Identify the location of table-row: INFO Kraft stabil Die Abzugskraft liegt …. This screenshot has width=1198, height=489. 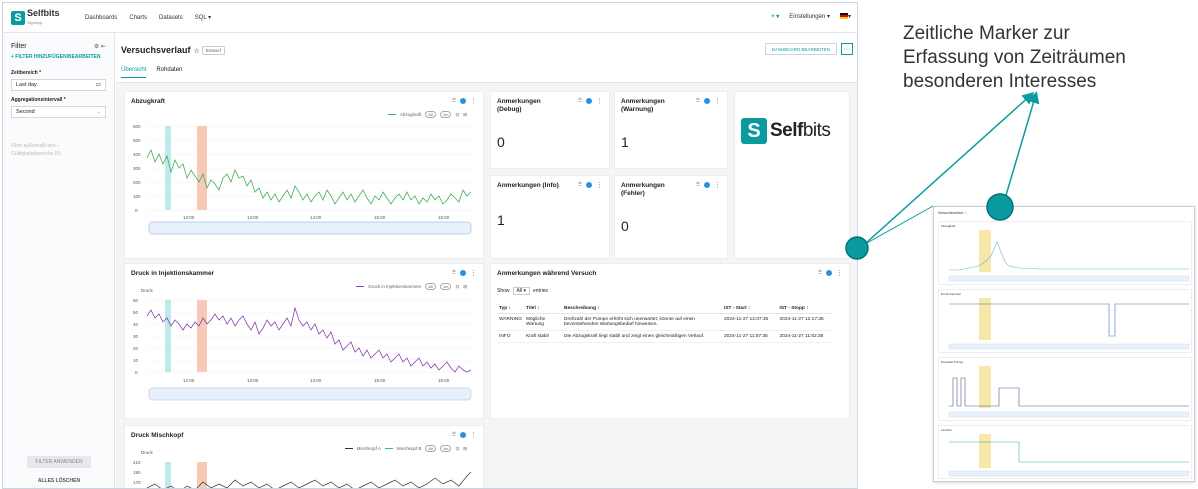
(665, 336).